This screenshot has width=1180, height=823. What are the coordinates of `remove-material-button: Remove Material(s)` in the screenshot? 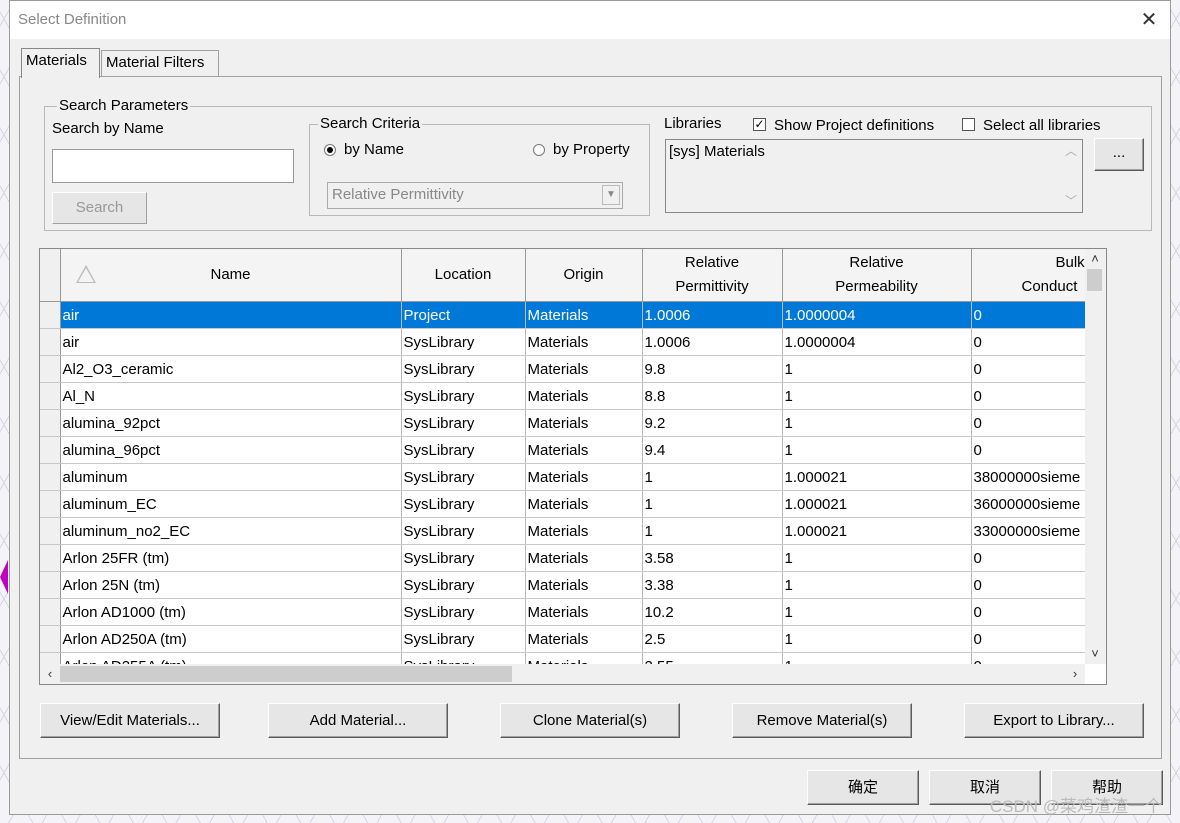 It's located at (822, 720).